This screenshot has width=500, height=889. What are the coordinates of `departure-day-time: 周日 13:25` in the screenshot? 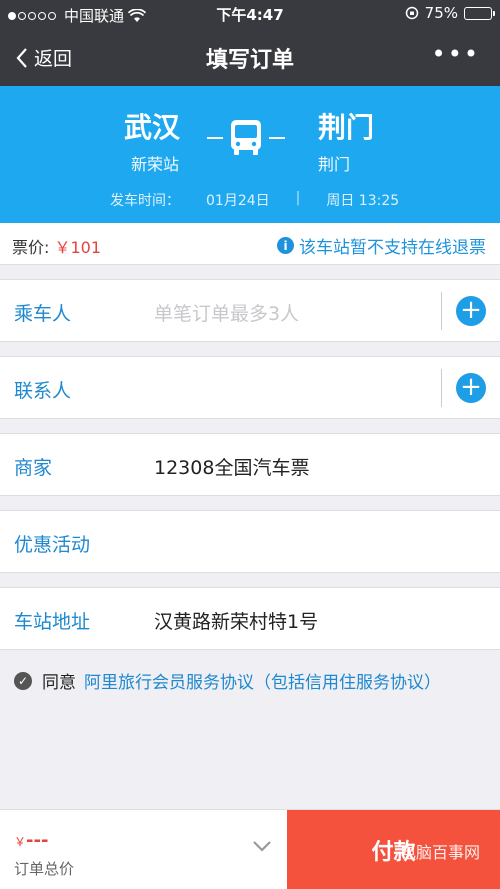 It's located at (363, 201).